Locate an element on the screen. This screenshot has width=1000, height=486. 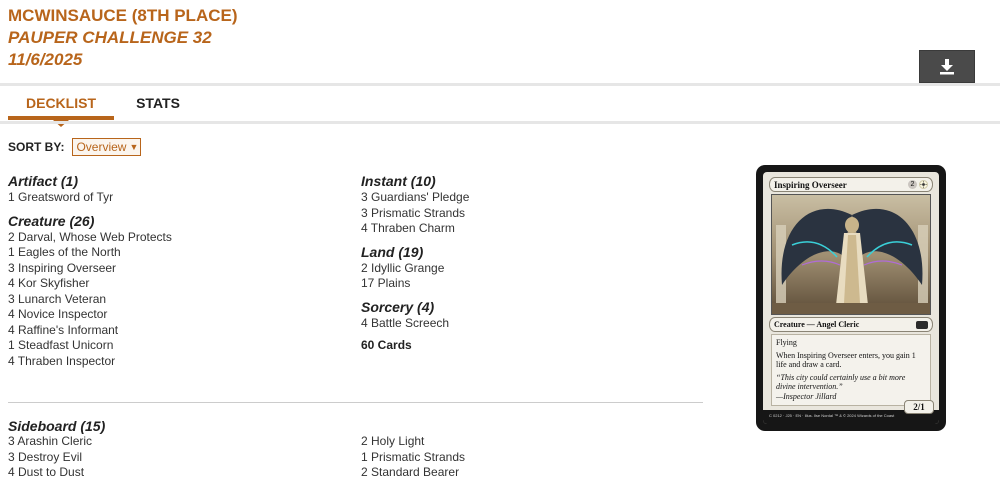
sort-control: SORT BY: Overview ▼ is located at coordinates (75, 147).